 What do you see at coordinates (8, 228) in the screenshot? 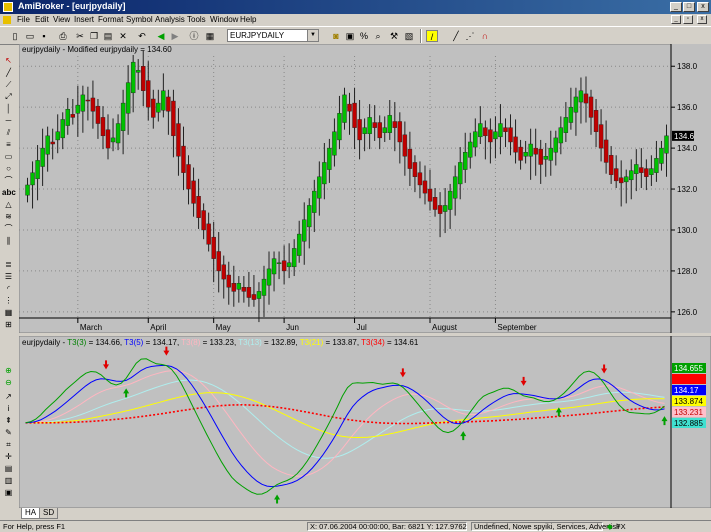
I see `curve-icon: ⌒` at bounding box center [8, 228].